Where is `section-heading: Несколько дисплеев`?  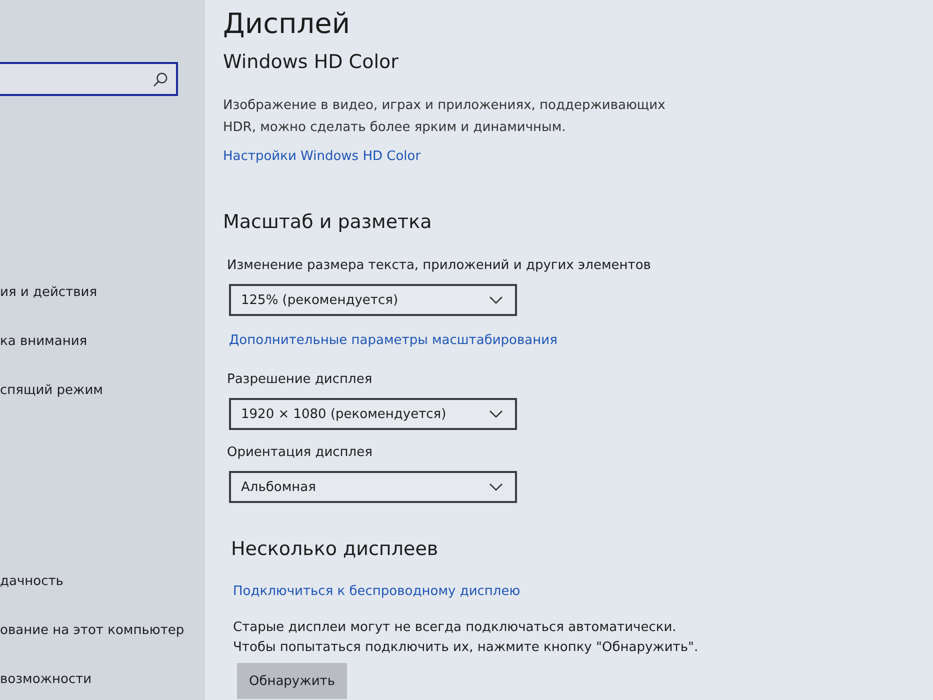
section-heading: Несколько дисплеев is located at coordinates (335, 549).